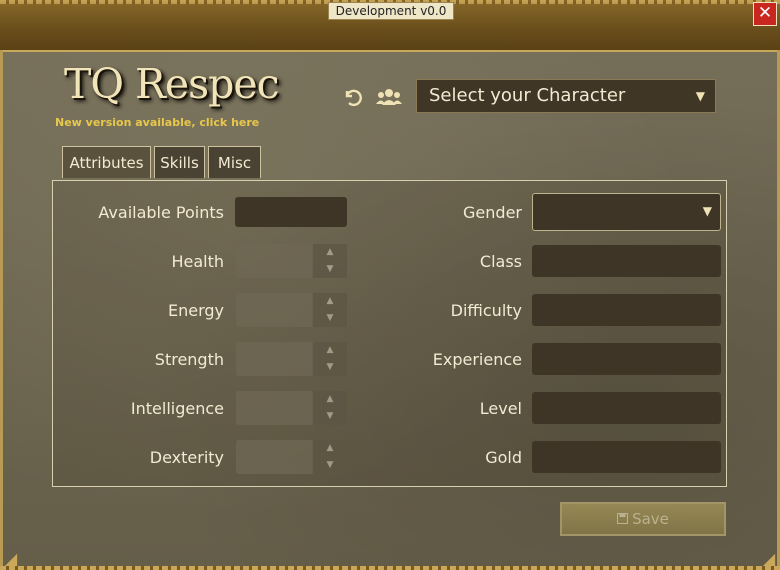 Image resolution: width=780 pixels, height=570 pixels. What do you see at coordinates (172, 84) in the screenshot?
I see `app-logo: TQ Respec` at bounding box center [172, 84].